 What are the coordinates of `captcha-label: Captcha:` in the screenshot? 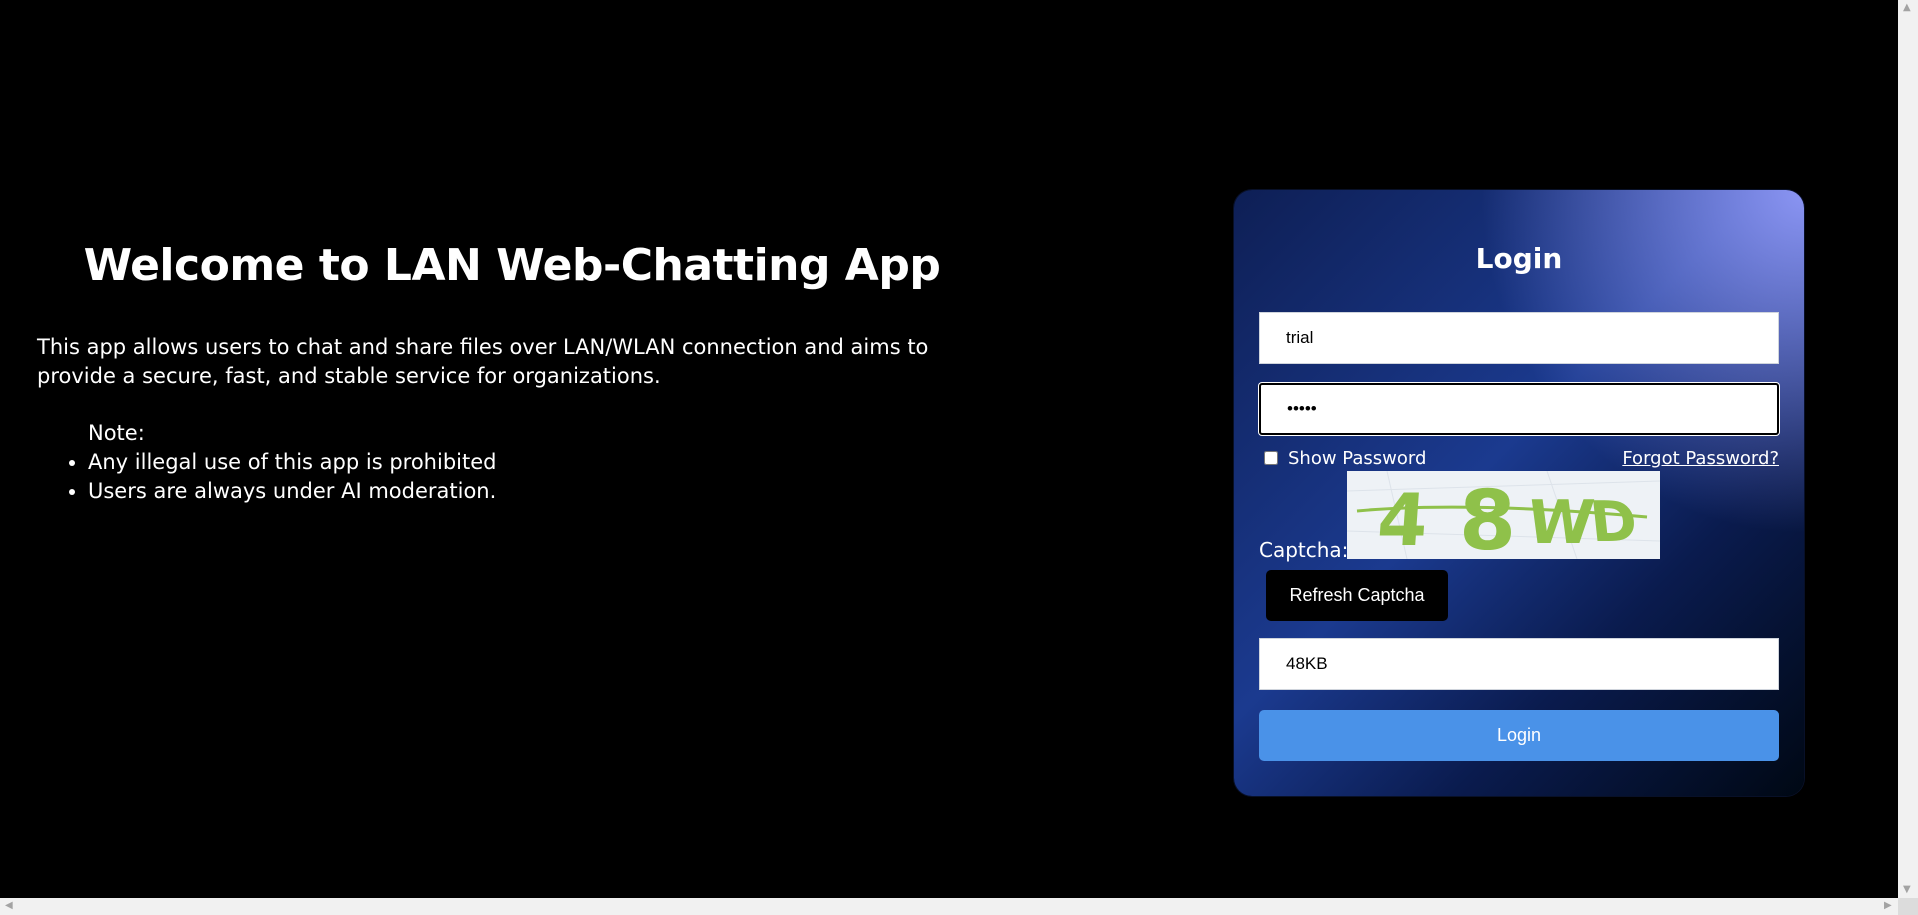 It's located at (1304, 550).